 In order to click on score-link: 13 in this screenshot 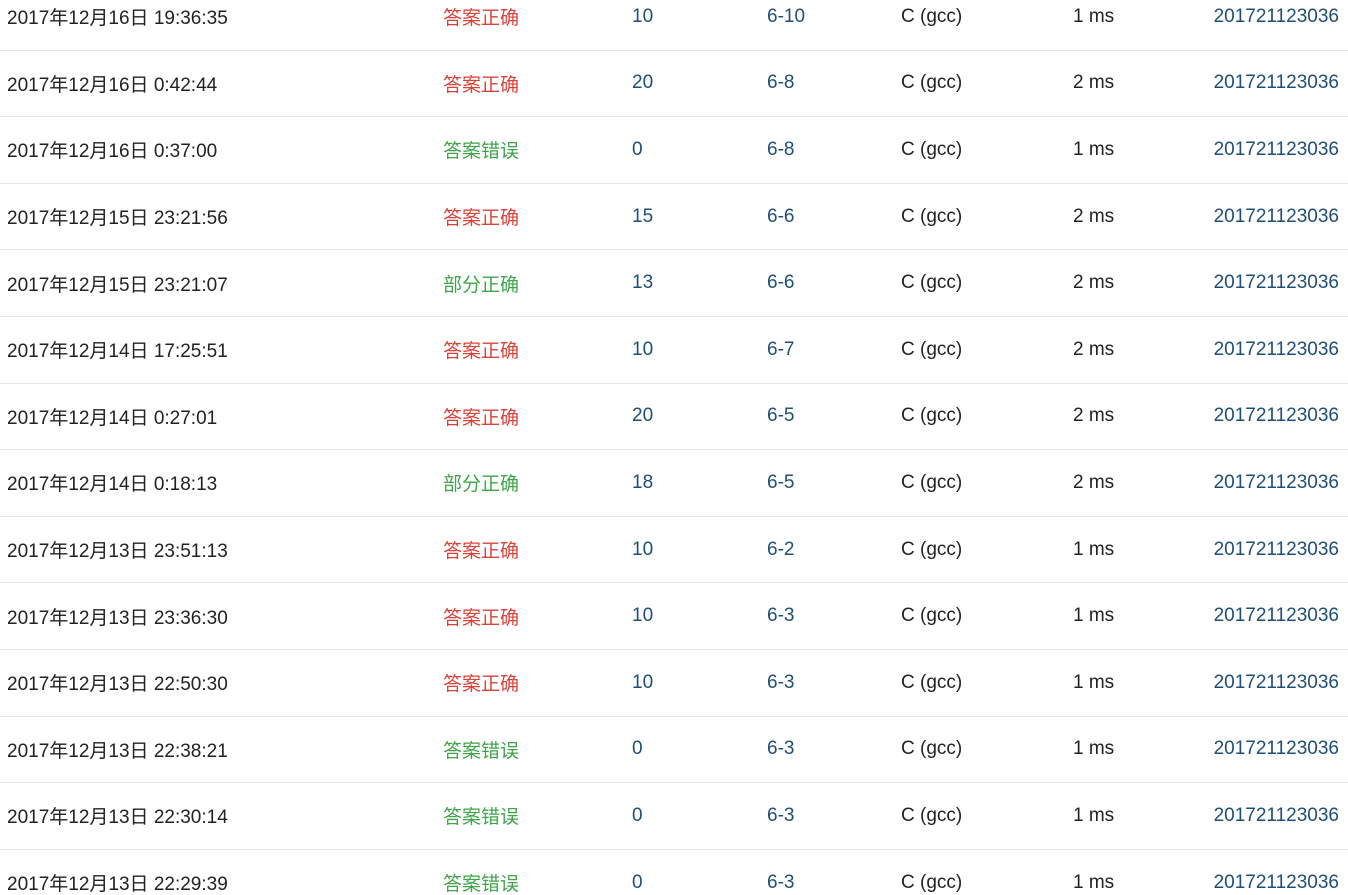, I will do `click(642, 283)`.